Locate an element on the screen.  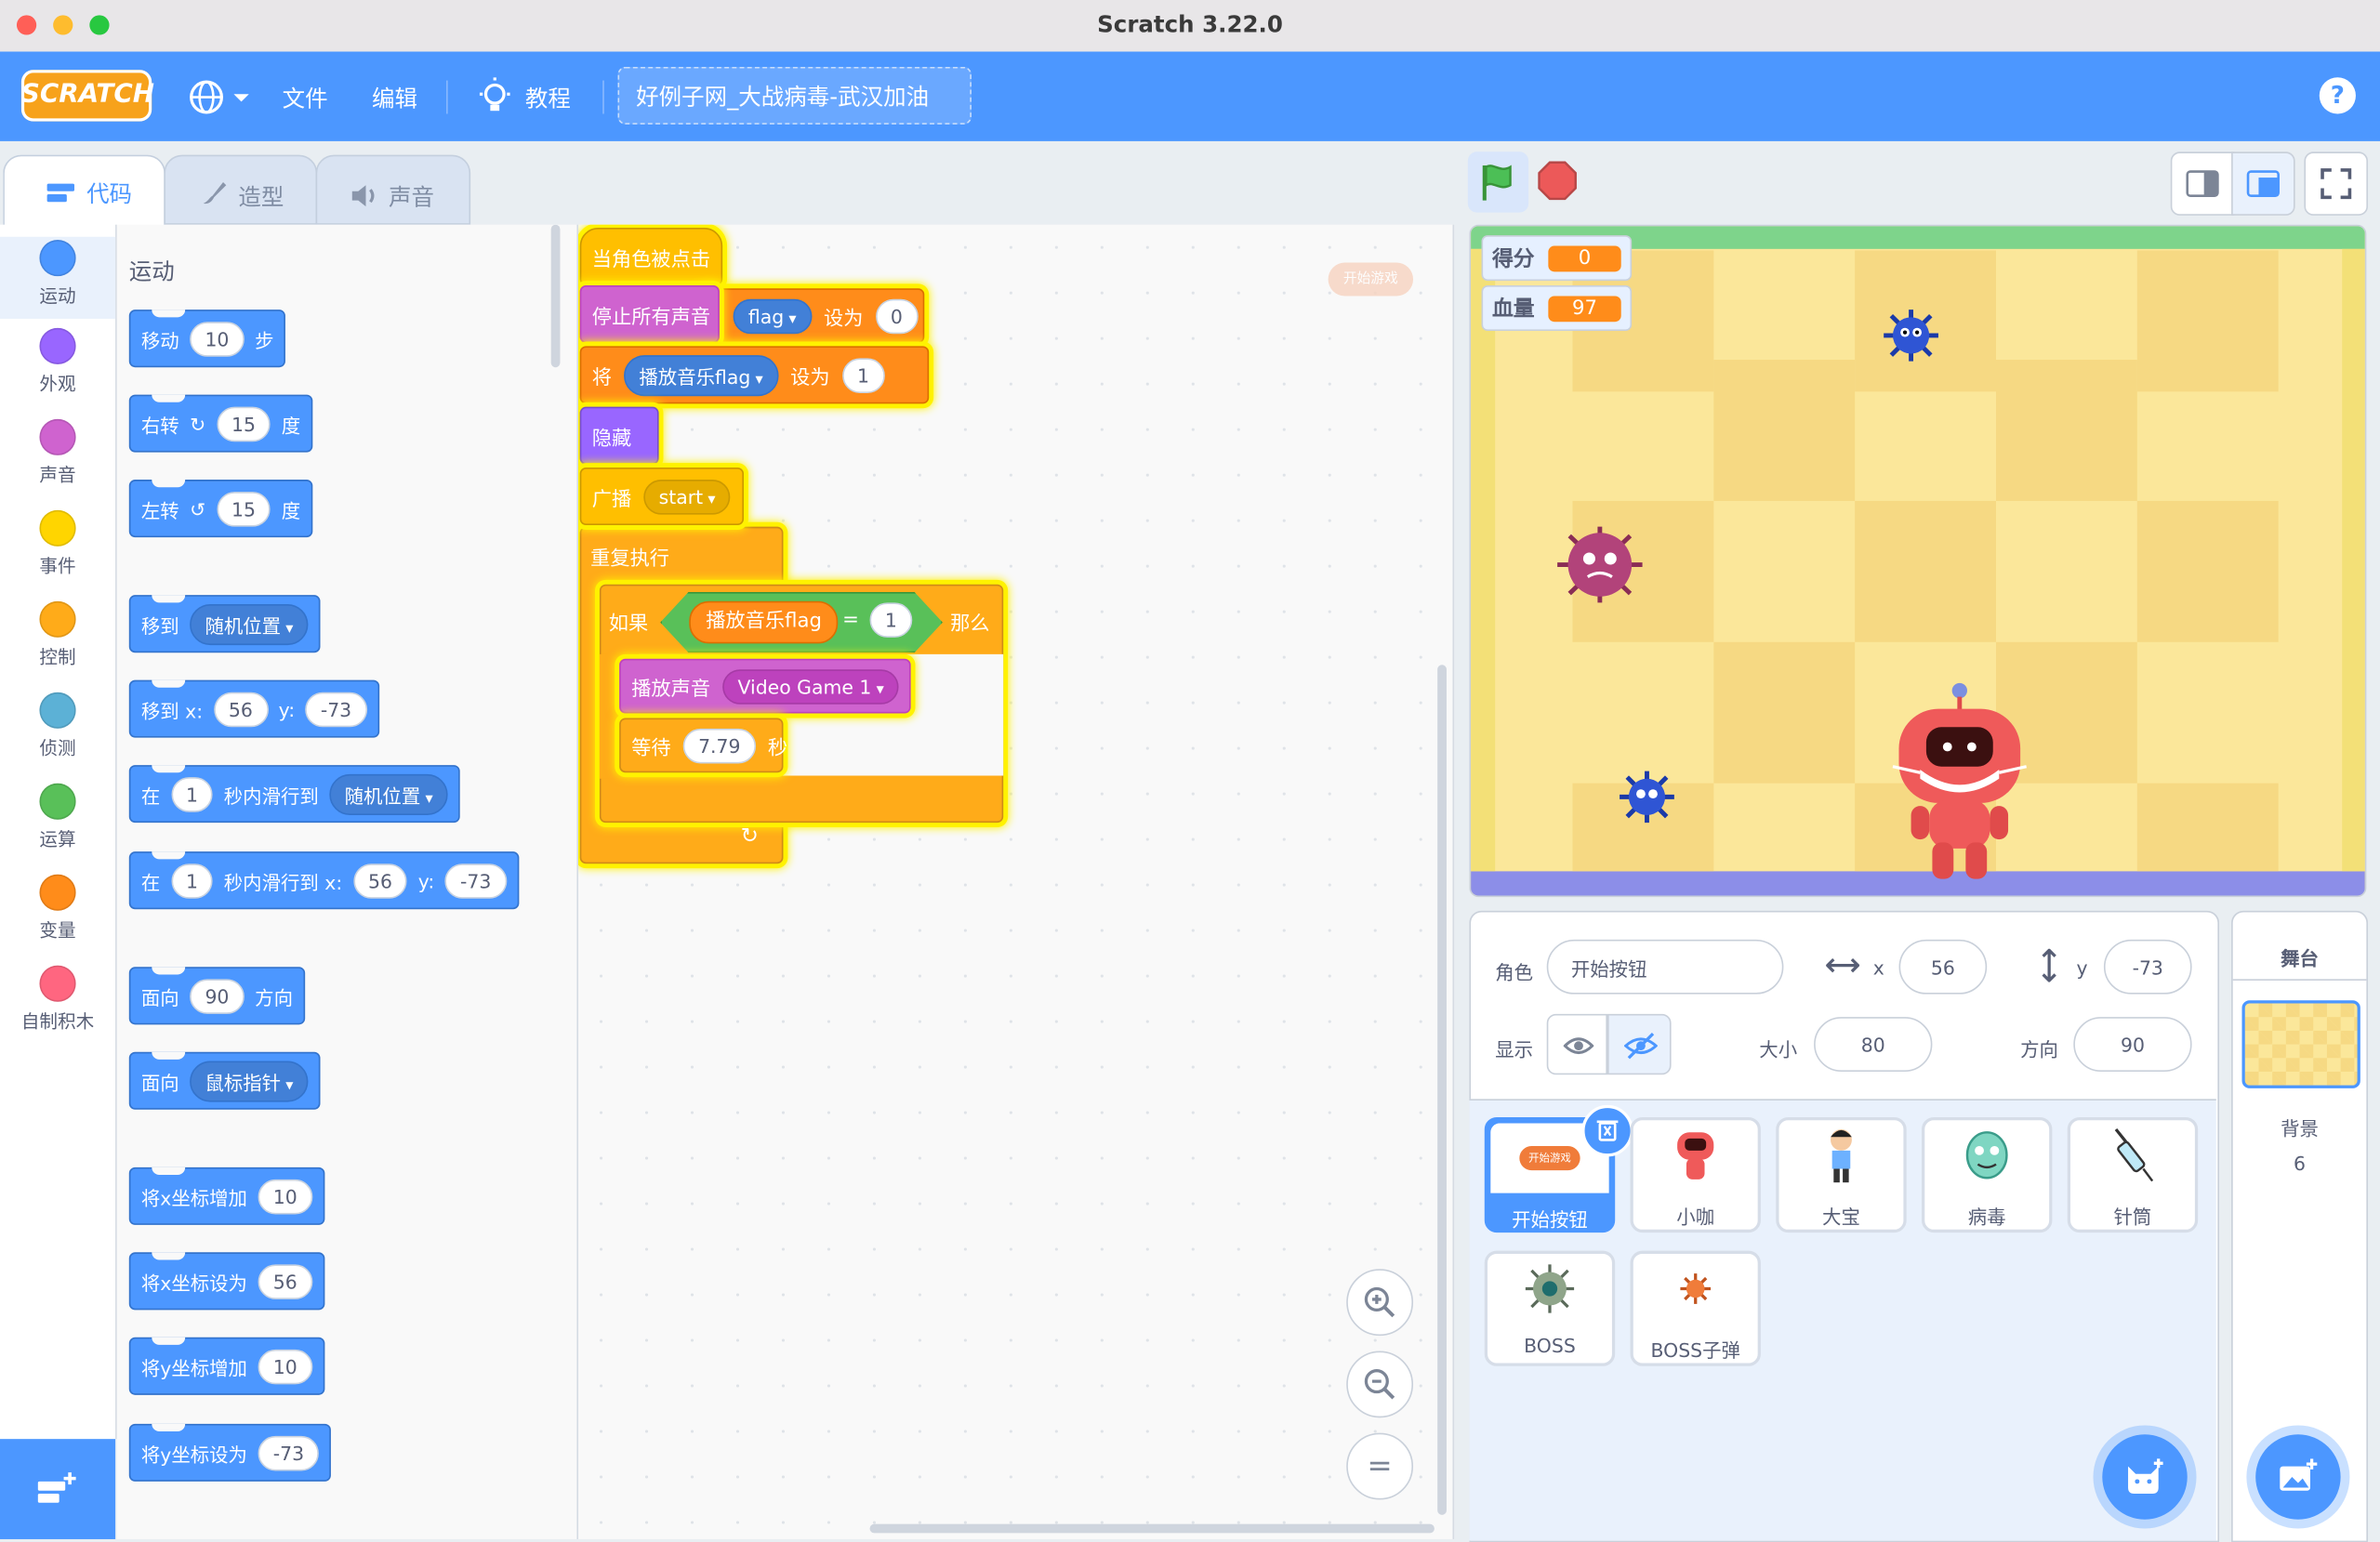
category-sensing: 侦测 is located at coordinates (57, 726).